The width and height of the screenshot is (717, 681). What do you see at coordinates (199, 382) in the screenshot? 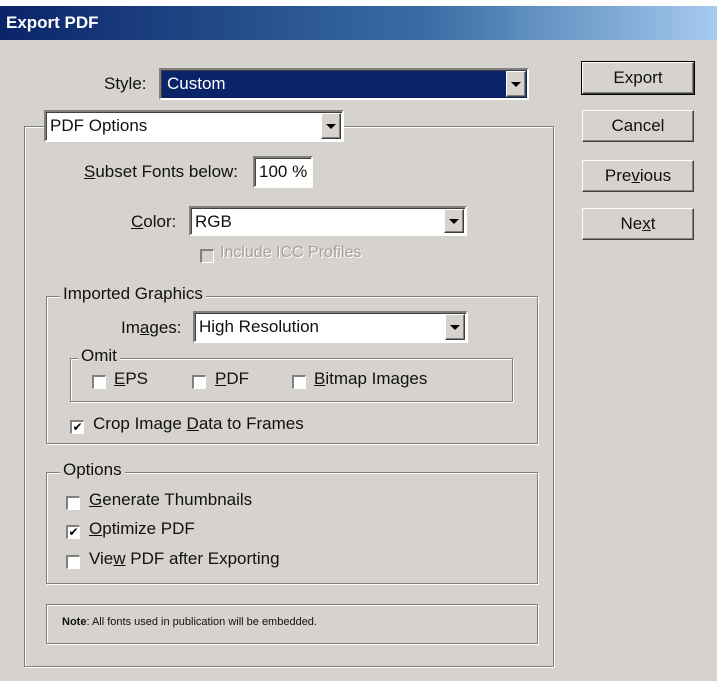
I see `omit-pdf-checkbox` at bounding box center [199, 382].